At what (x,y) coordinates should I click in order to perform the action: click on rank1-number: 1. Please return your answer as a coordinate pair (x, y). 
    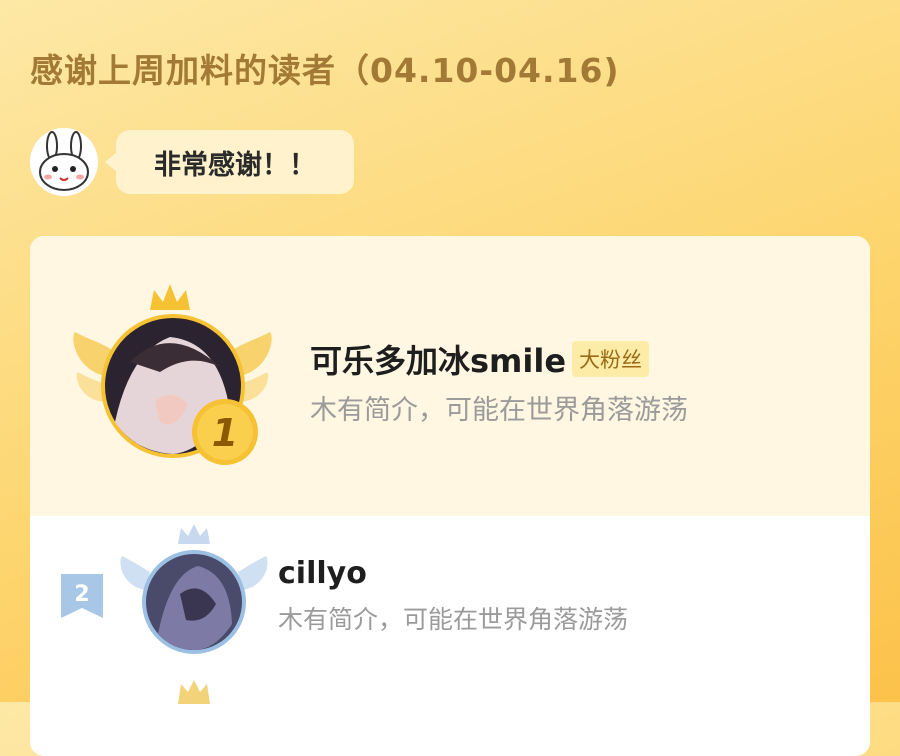
    Looking at the image, I should click on (225, 433).